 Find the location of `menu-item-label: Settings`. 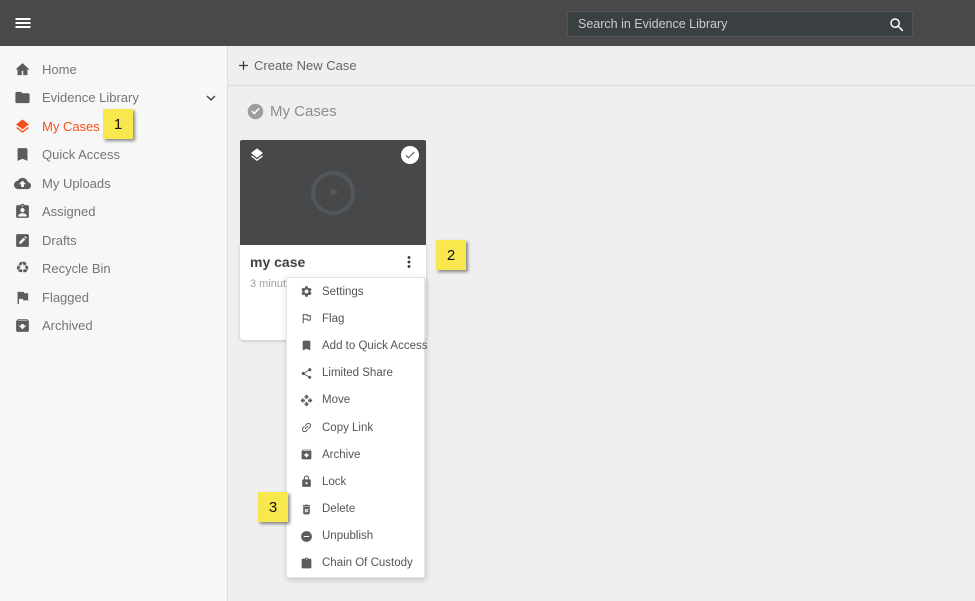

menu-item-label: Settings is located at coordinates (343, 291).